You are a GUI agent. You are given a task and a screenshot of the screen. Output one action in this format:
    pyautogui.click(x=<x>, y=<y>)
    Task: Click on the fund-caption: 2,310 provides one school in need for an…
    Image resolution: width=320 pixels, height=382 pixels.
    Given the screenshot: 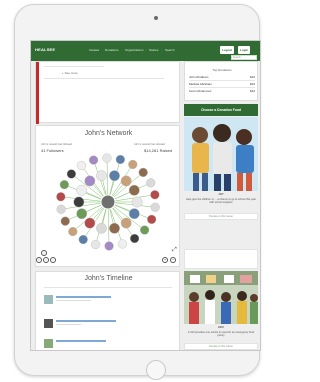 What is the action you would take?
    pyautogui.click(x=221, y=334)
    